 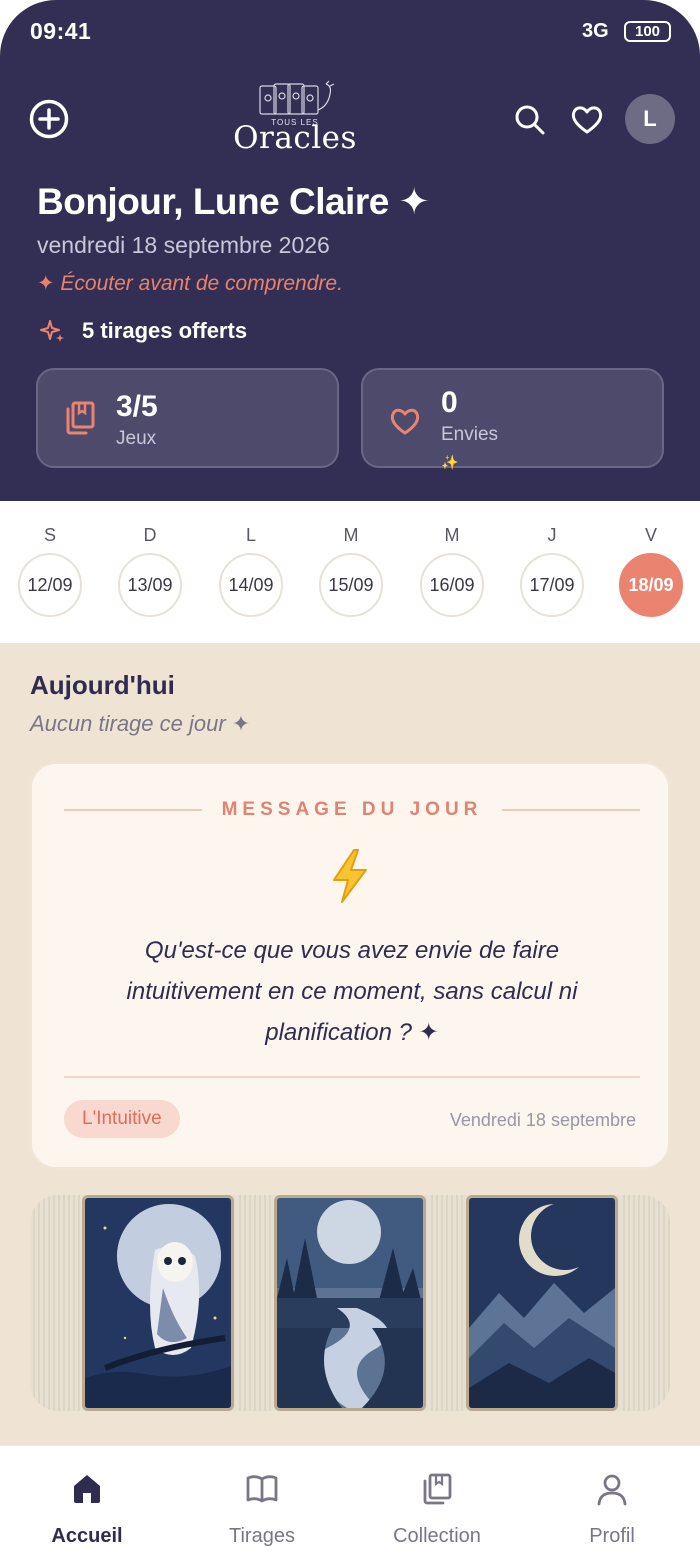 I want to click on day-item: L 14/09, so click(x=251, y=570).